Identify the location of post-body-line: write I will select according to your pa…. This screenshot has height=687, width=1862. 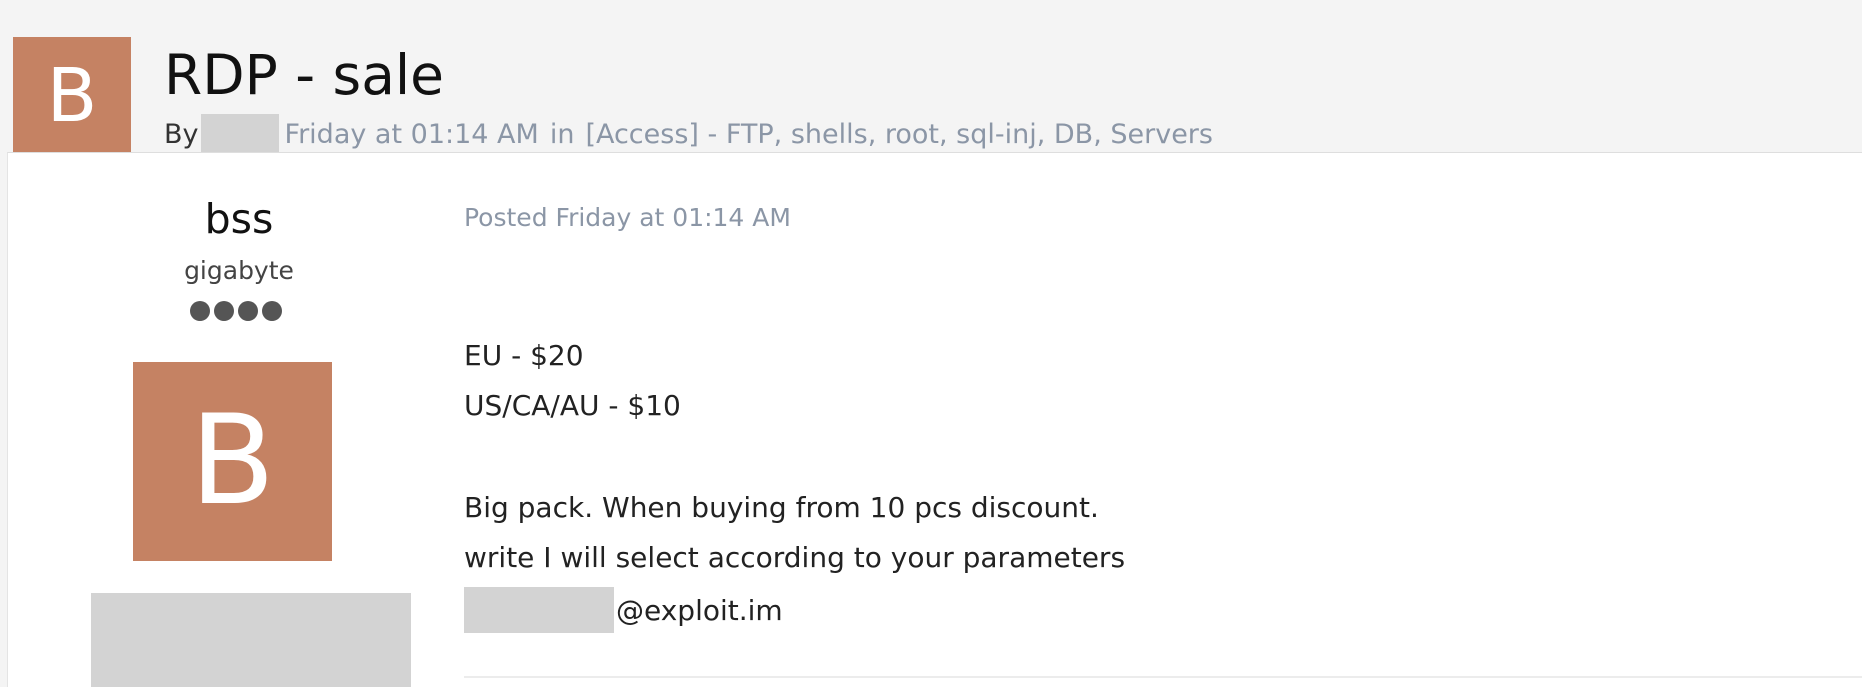
(795, 557).